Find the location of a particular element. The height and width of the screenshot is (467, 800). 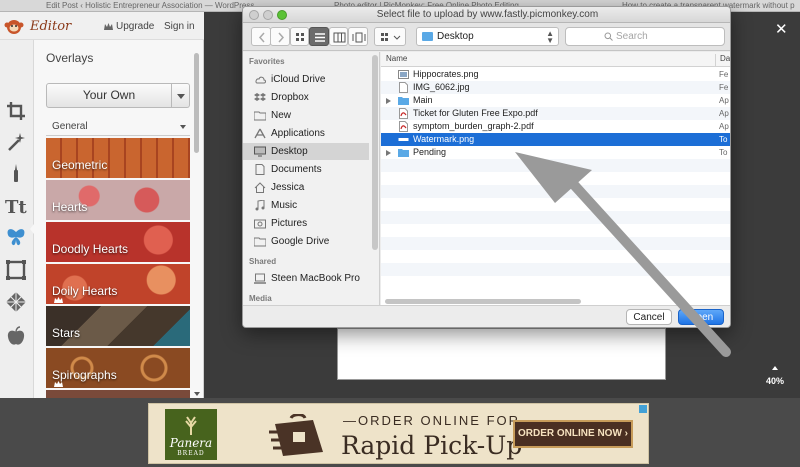

tool-rail: Tt is located at coordinates (17, 219).